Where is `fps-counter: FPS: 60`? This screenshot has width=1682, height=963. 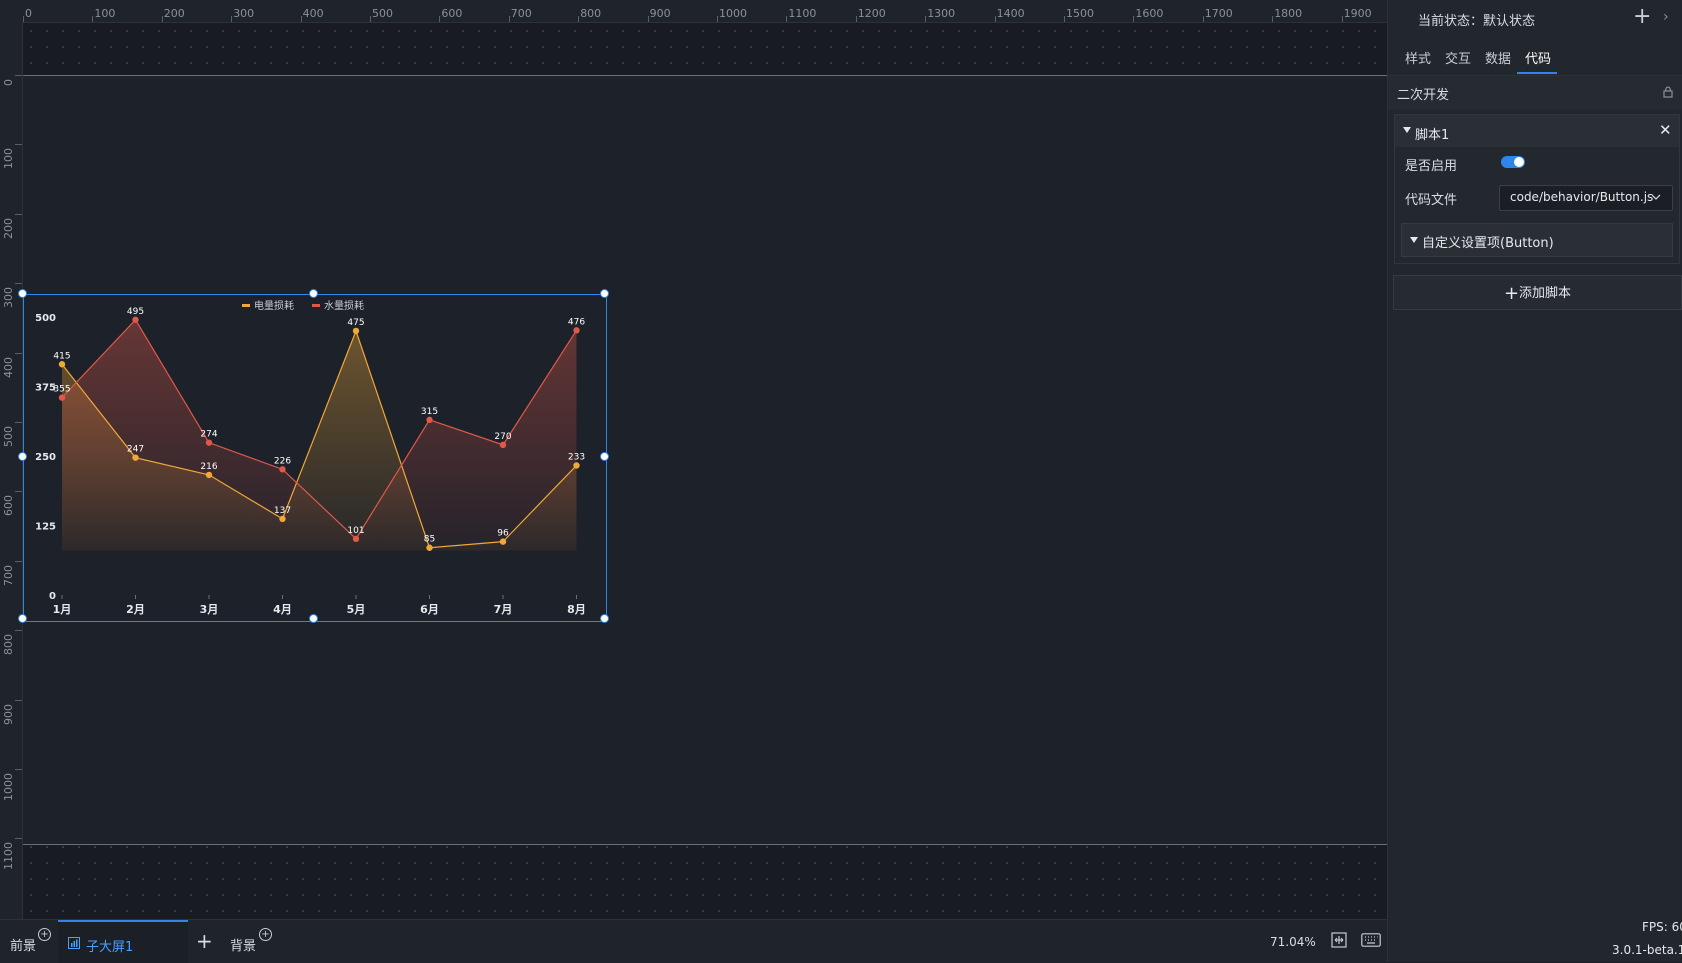
fps-counter: FPS: 60 is located at coordinates (1662, 927).